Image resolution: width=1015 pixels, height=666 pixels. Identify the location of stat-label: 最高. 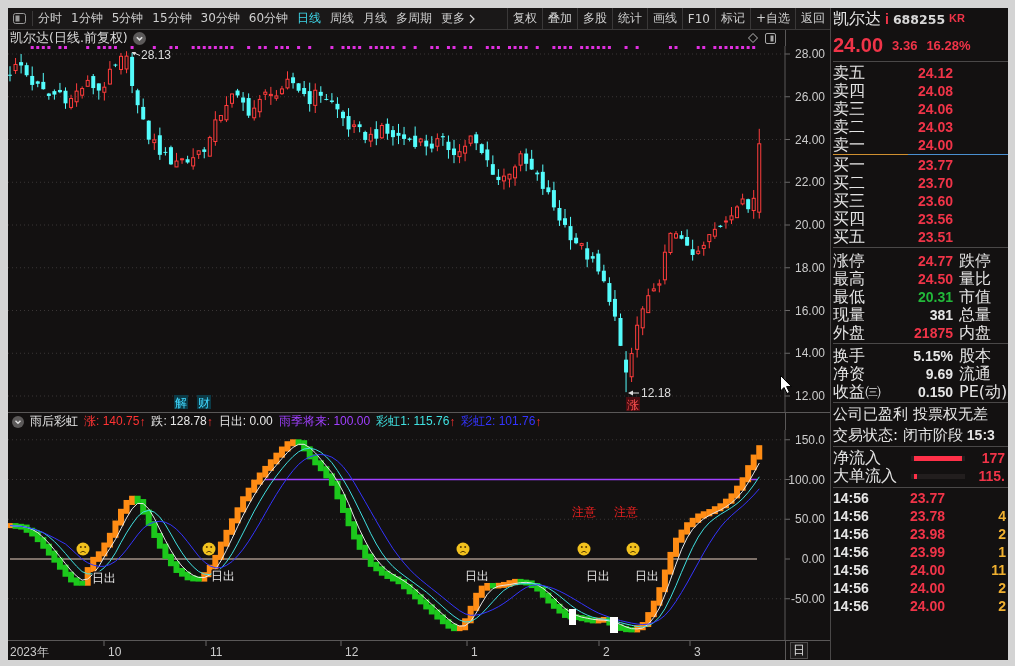
(849, 279).